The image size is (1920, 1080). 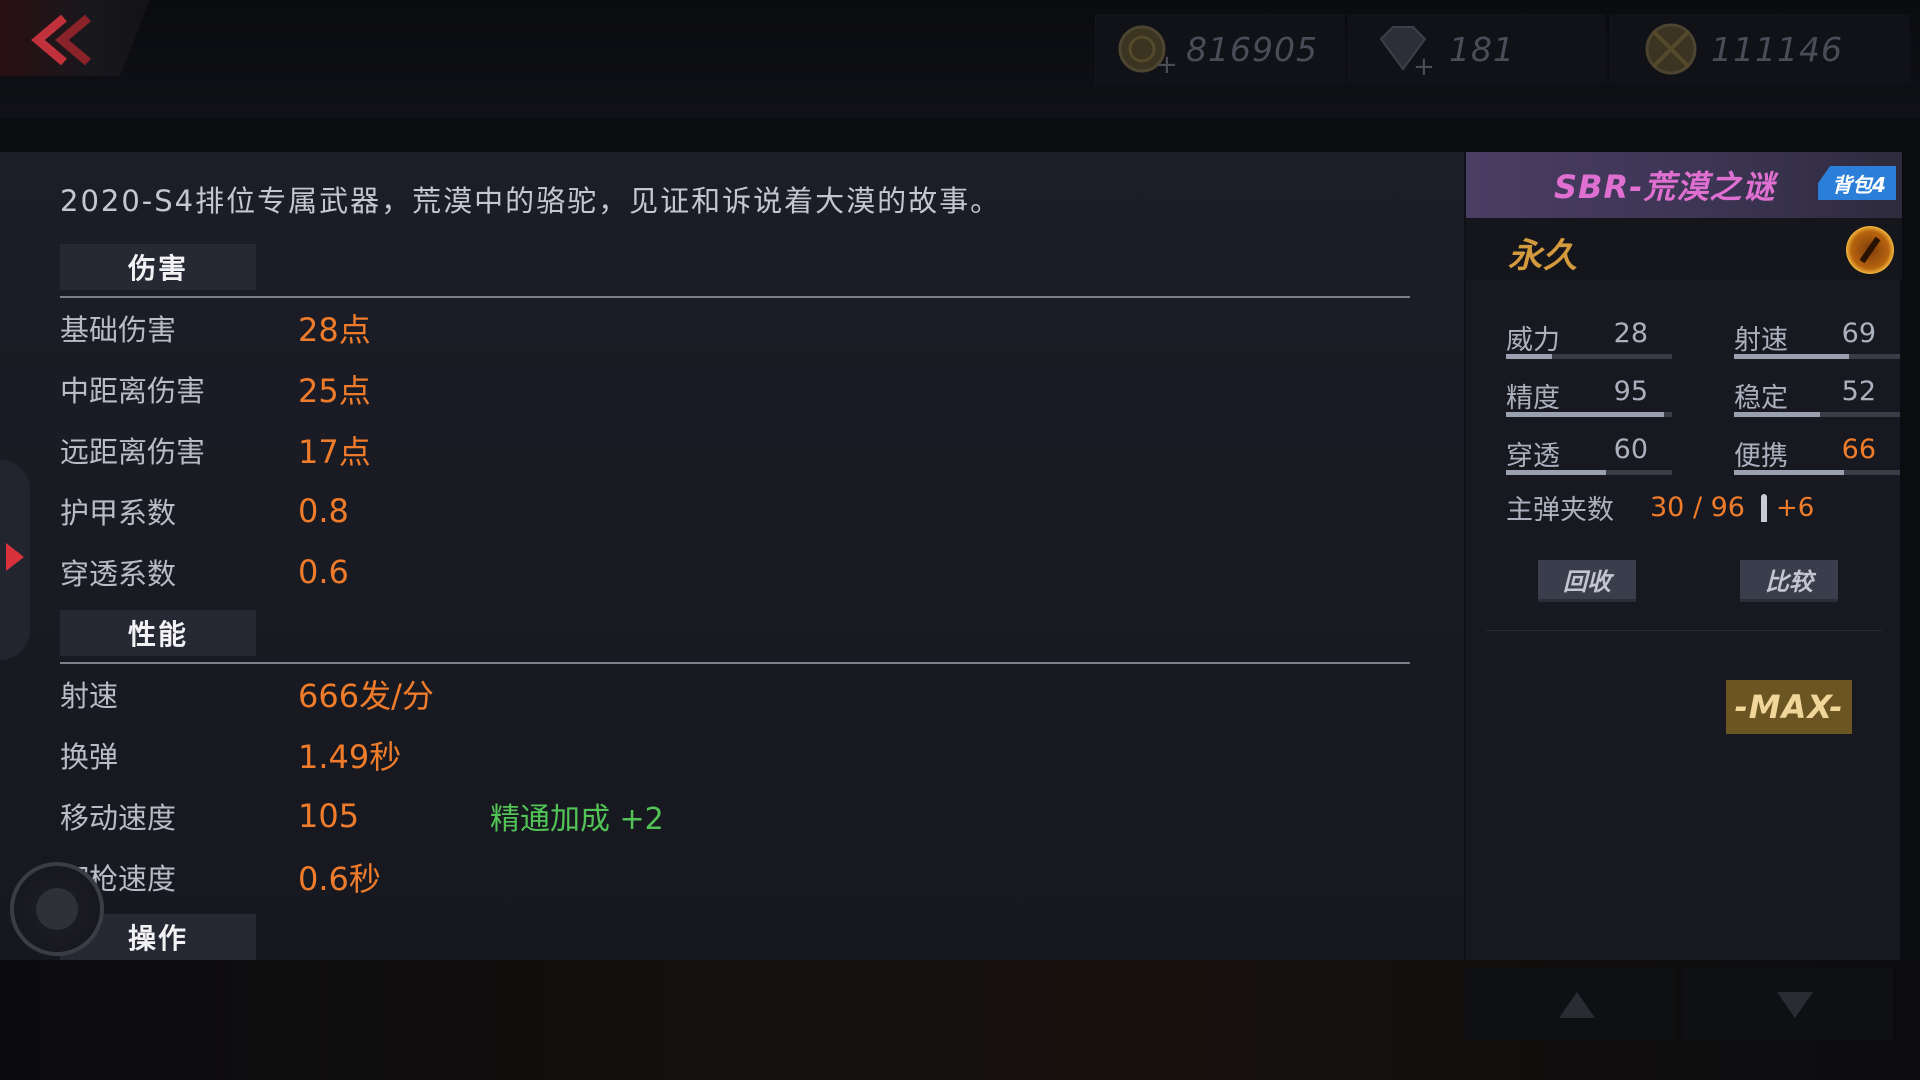 I want to click on weapon-stat-label: 穿透, so click(x=1533, y=456).